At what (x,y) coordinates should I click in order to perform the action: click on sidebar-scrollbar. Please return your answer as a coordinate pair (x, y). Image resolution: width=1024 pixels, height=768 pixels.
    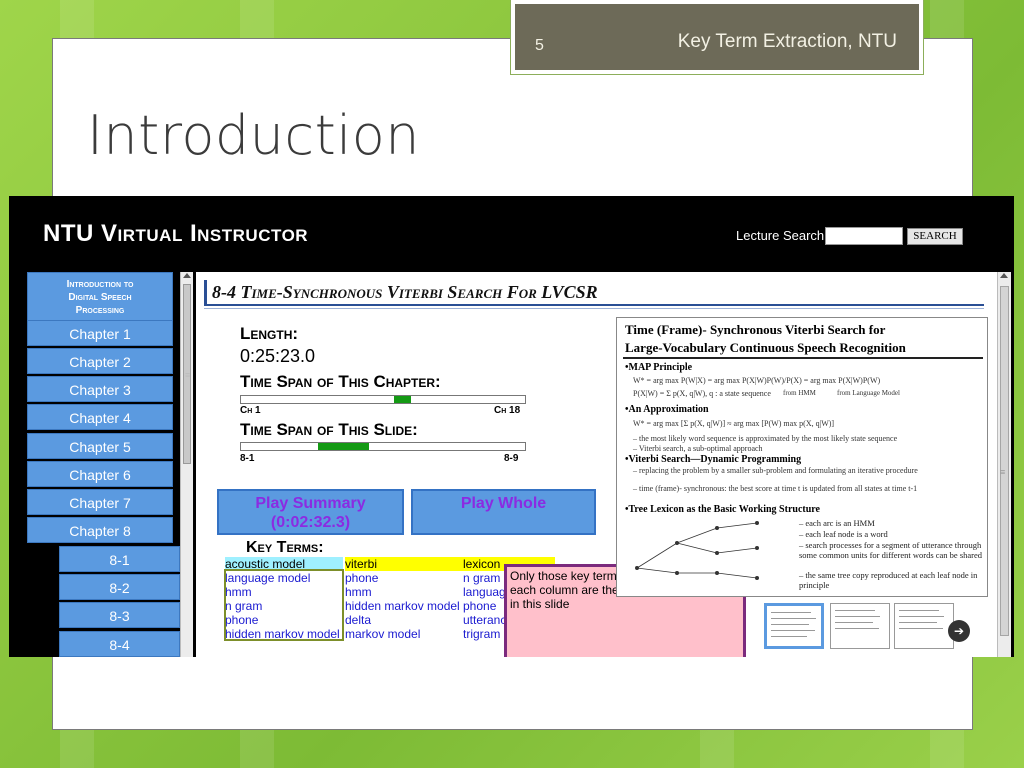
    Looking at the image, I should click on (186, 464).